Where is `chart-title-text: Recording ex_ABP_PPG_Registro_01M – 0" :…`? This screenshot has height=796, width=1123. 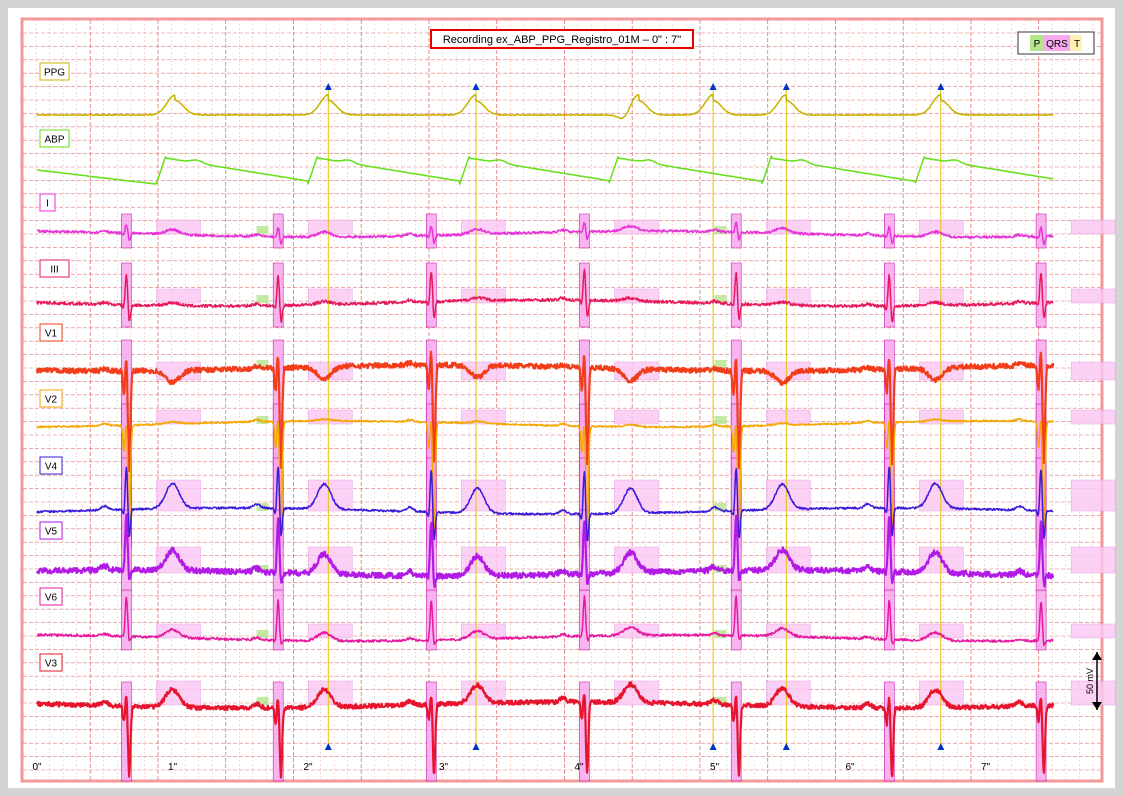 chart-title-text: Recording ex_ABP_PPG_Registro_01M – 0" :… is located at coordinates (562, 40).